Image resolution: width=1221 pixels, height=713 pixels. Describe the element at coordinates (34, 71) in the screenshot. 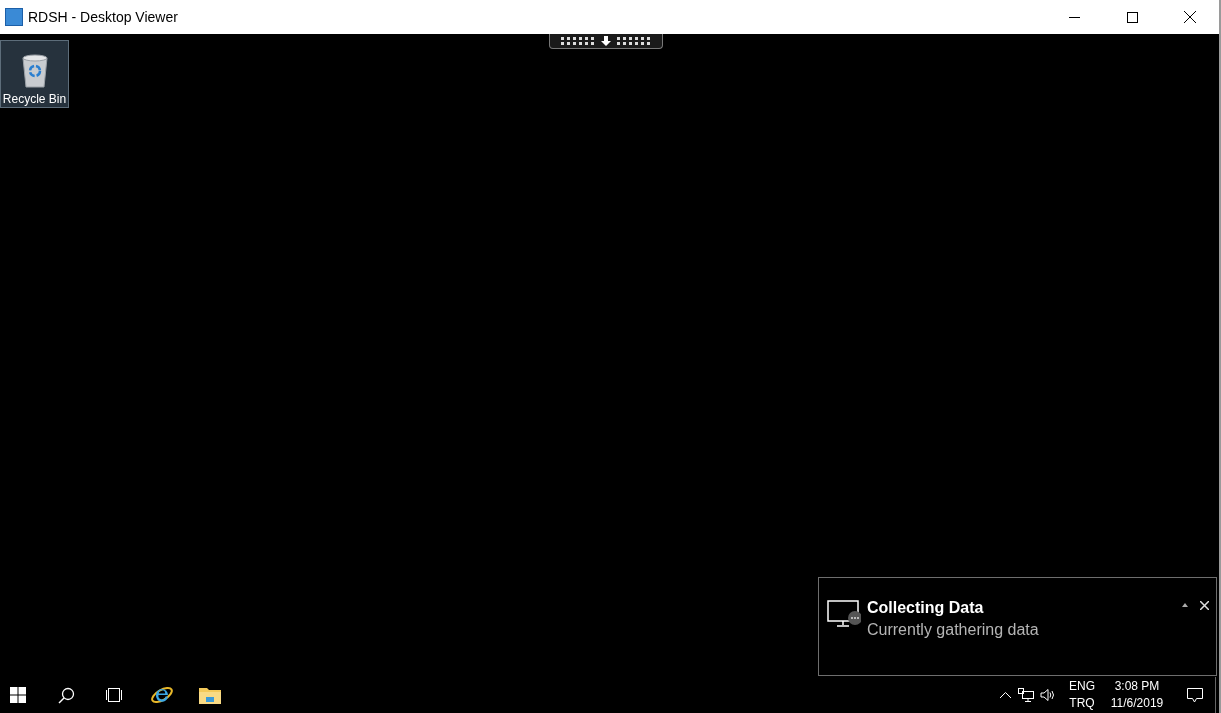

I see `recycle-bin-icon` at that location.